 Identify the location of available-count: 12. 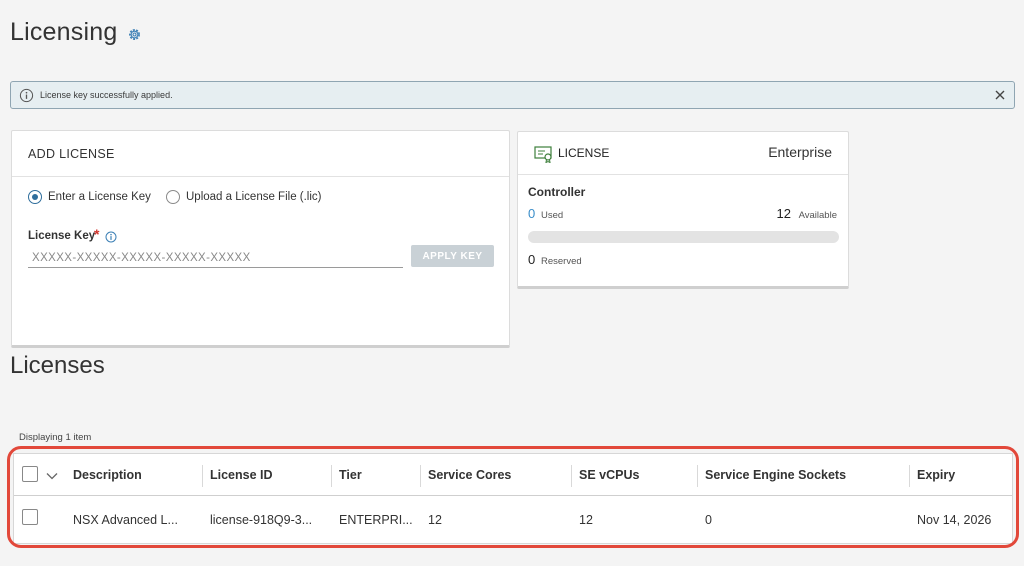
(783, 213).